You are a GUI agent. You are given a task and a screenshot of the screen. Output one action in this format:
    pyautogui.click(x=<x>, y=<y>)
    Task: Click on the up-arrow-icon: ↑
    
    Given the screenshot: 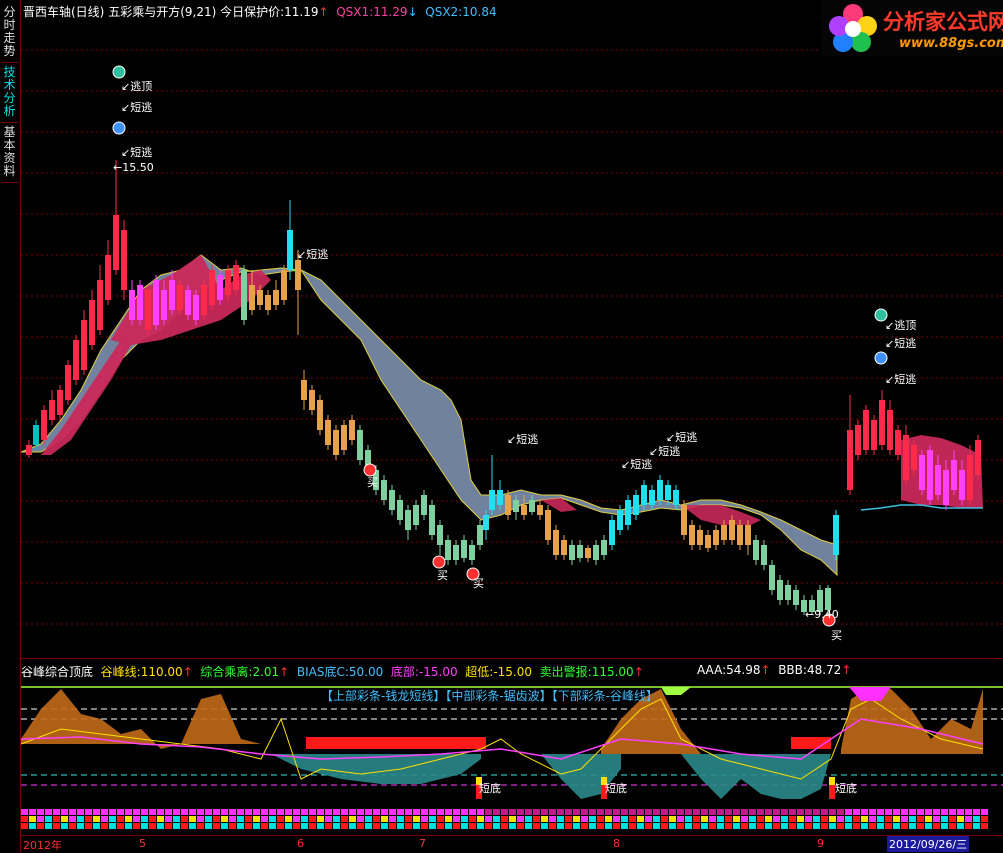 What is the action you would take?
    pyautogui.click(x=323, y=12)
    